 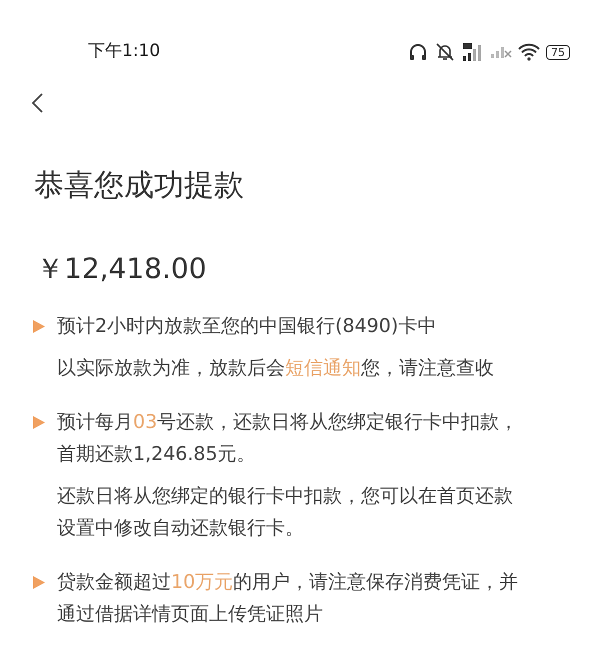 What do you see at coordinates (122, 269) in the screenshot?
I see `amount: ￥12,418.00` at bounding box center [122, 269].